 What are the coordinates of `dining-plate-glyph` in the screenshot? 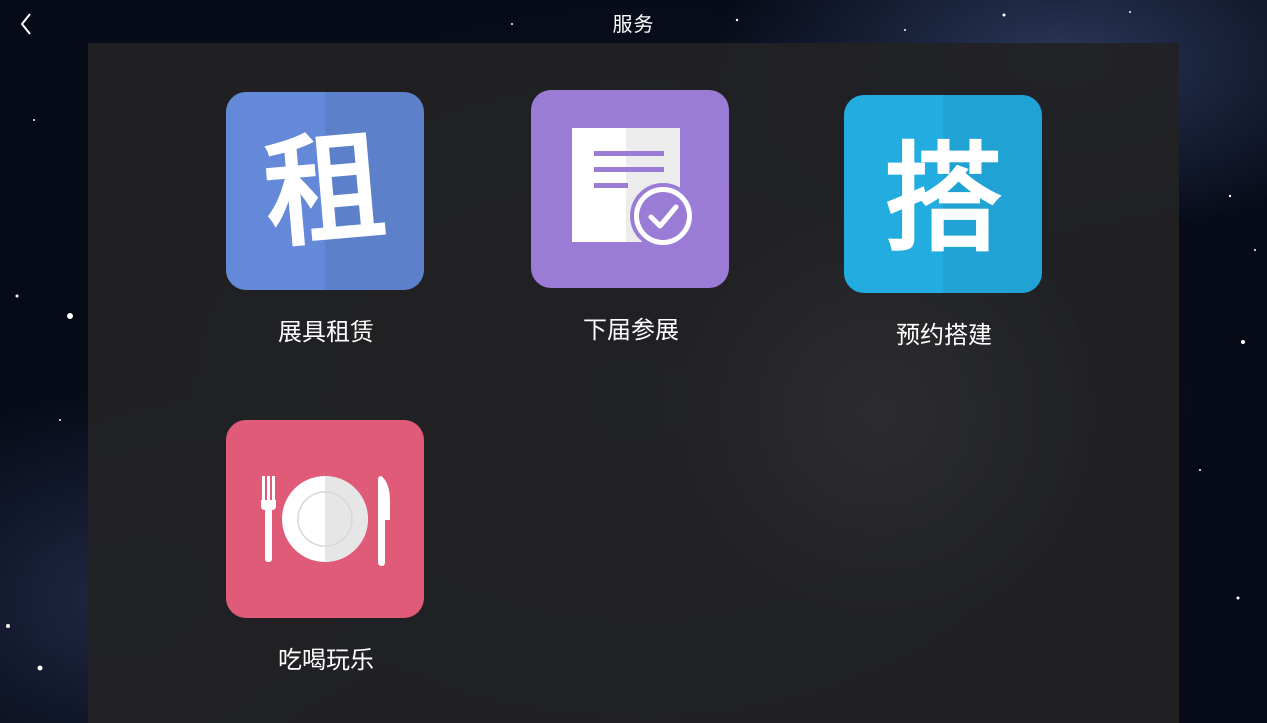 It's located at (325, 521).